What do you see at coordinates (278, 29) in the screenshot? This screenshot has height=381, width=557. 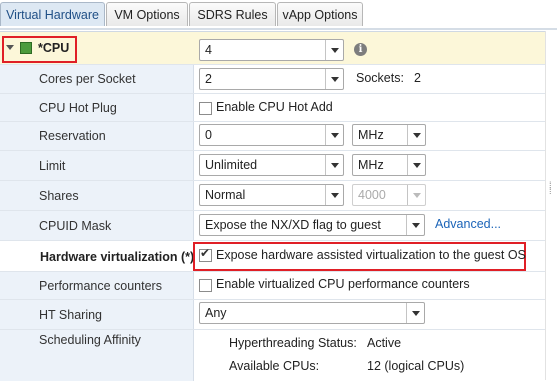 I see `tab-underline` at bounding box center [278, 29].